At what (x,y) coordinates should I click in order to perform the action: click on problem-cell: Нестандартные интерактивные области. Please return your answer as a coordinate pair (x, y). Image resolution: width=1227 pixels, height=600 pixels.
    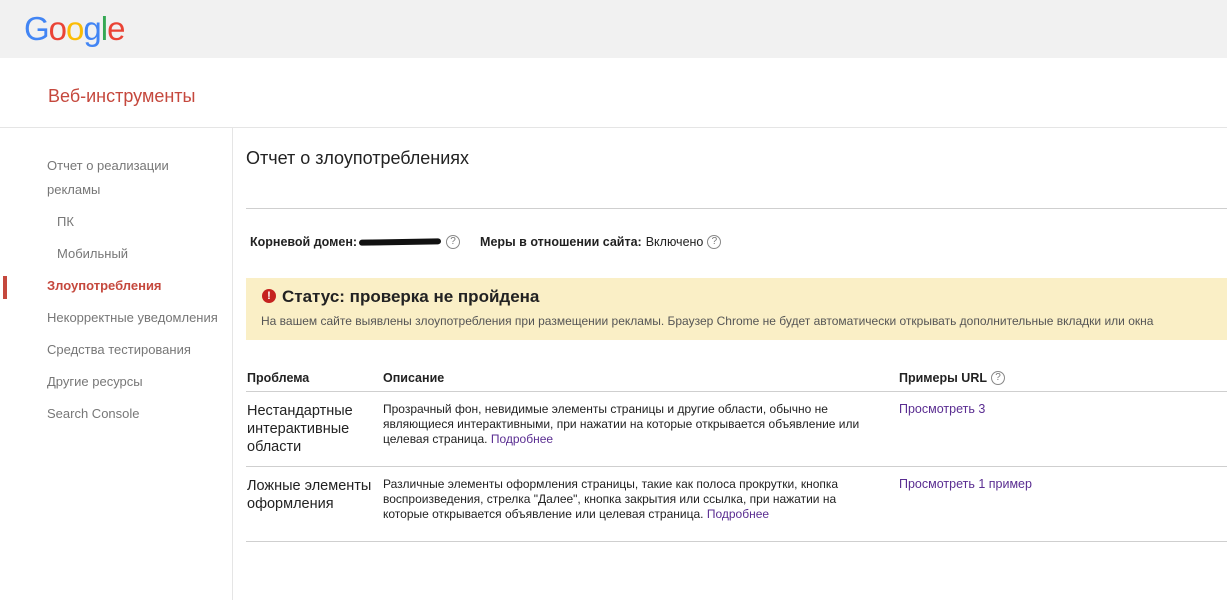
    Looking at the image, I should click on (300, 429).